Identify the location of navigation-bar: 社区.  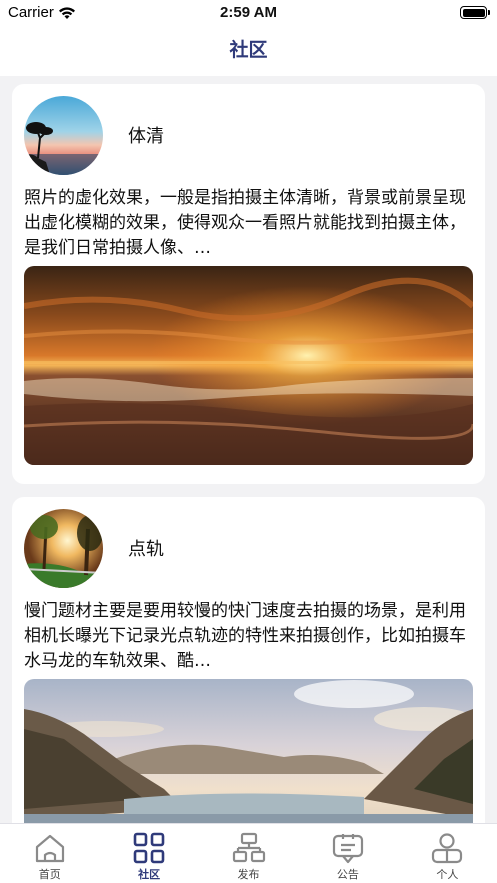
(248, 52).